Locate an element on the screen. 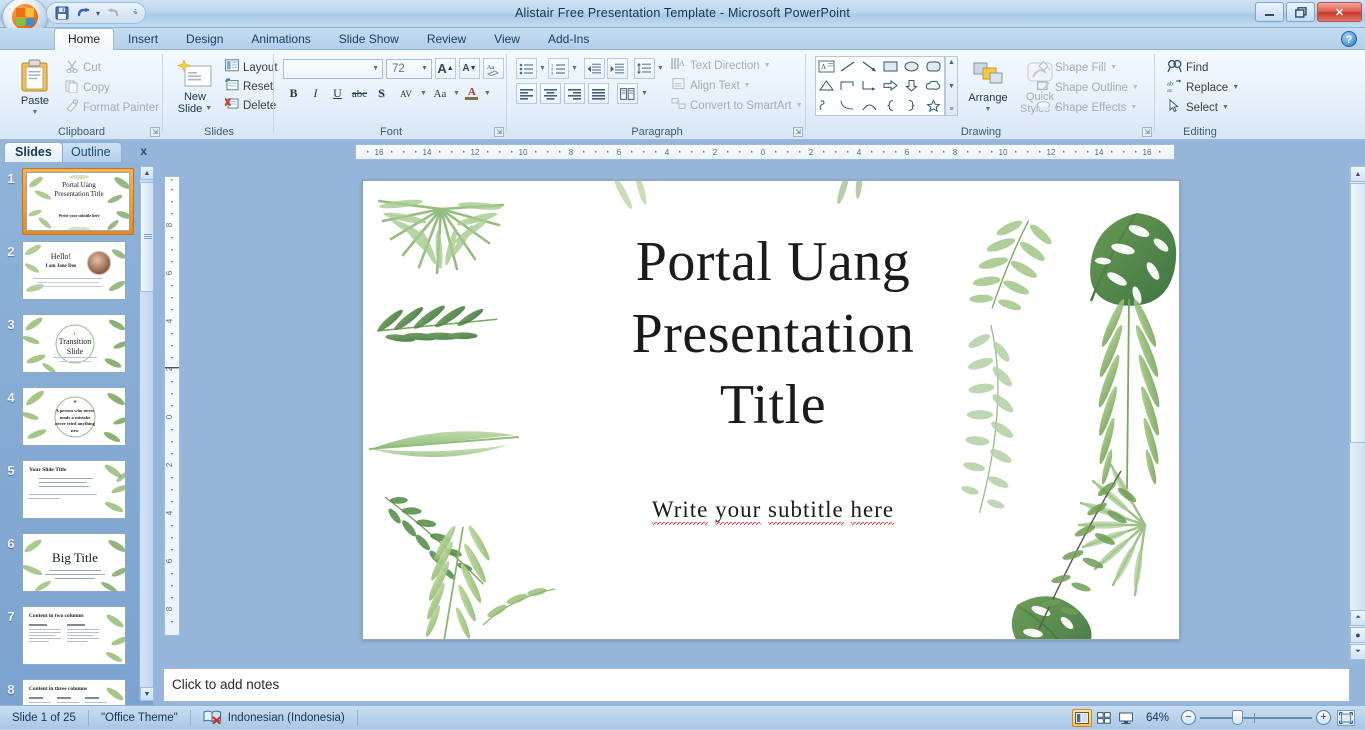 This screenshot has height=730, width=1365. scroll-up-icon: ▲ is located at coordinates (147, 173).